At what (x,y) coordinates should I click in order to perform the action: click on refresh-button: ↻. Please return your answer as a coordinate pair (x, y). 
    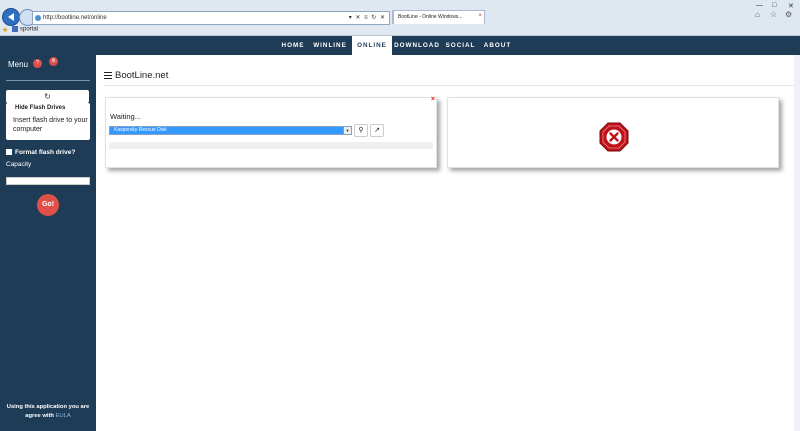
    Looking at the image, I should click on (47, 96).